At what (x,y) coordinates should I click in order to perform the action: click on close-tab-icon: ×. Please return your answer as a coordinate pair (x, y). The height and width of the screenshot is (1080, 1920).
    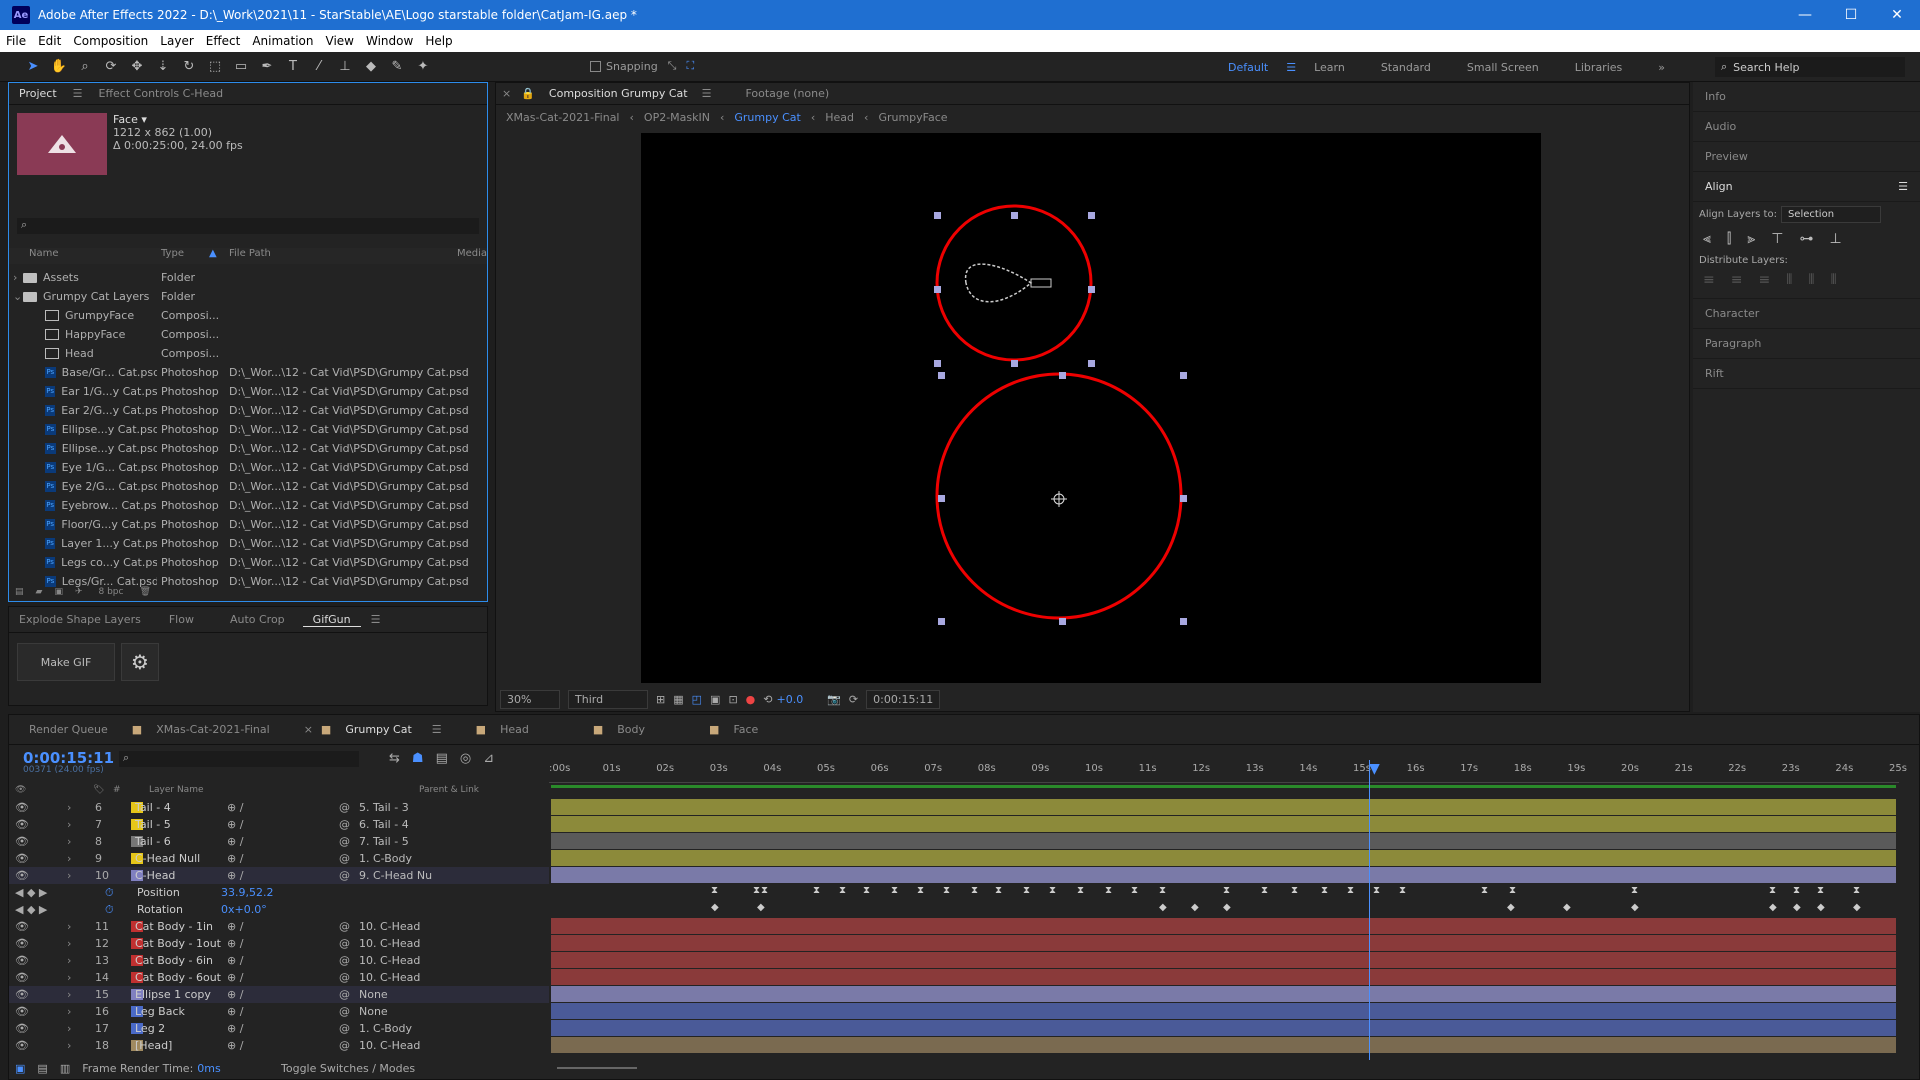
    Looking at the image, I should click on (506, 93).